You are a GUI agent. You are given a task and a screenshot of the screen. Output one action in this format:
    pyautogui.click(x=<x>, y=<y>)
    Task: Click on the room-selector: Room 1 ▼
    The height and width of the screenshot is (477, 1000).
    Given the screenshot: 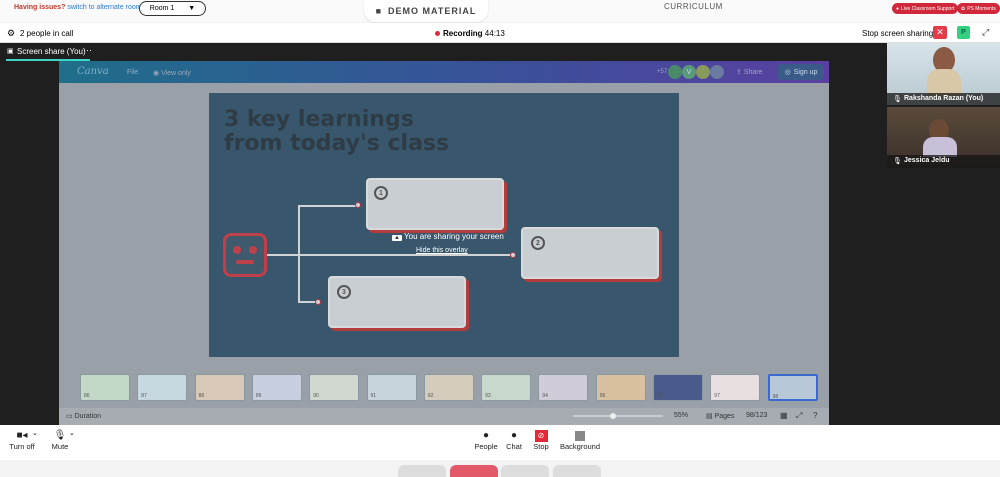 What is the action you would take?
    pyautogui.click(x=172, y=8)
    